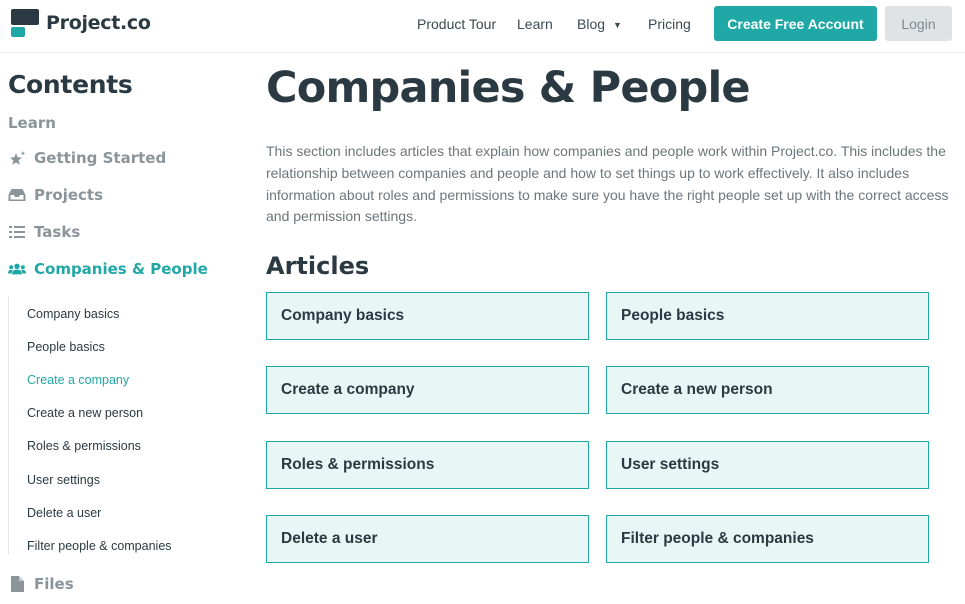 This screenshot has width=965, height=604. Describe the element at coordinates (69, 195) in the screenshot. I see `sidebar-item-label: Projects` at that location.